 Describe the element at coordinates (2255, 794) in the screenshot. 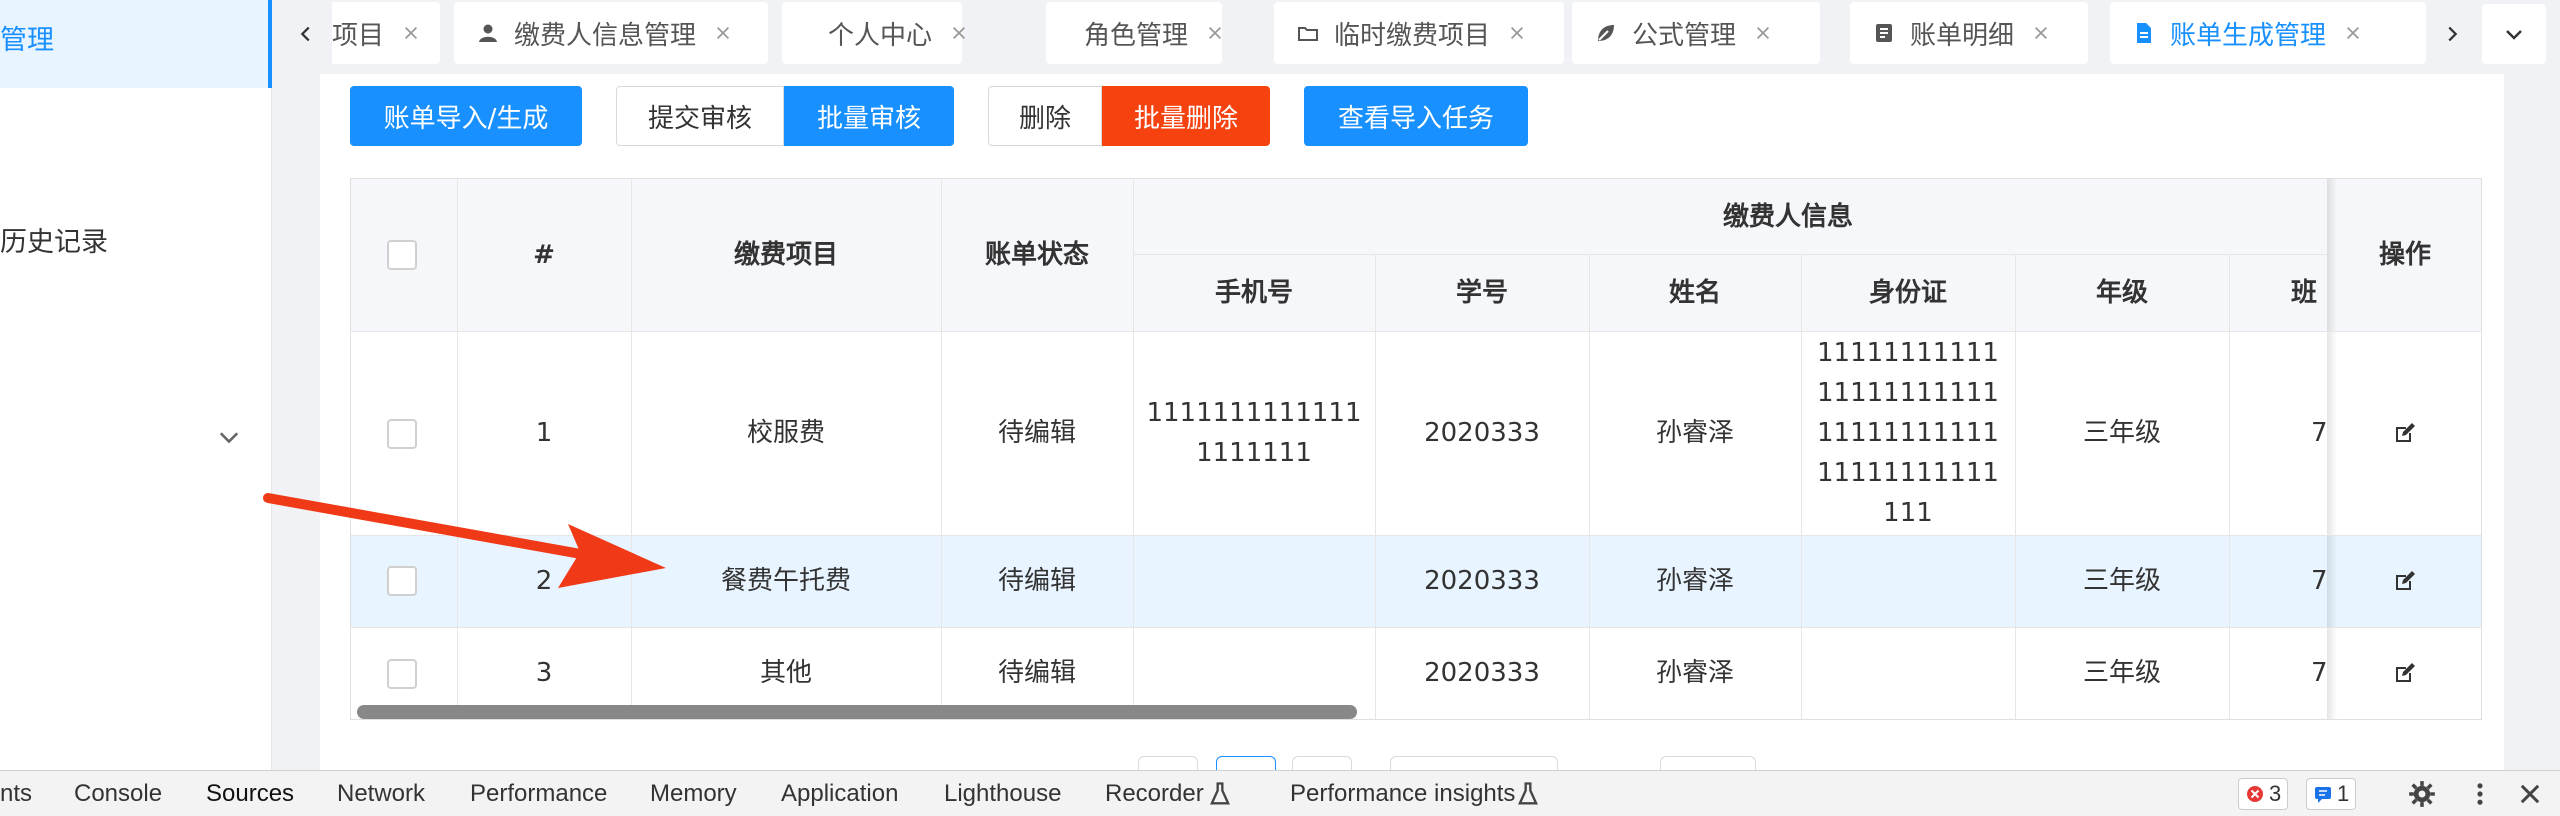

I see `error-icon` at that location.